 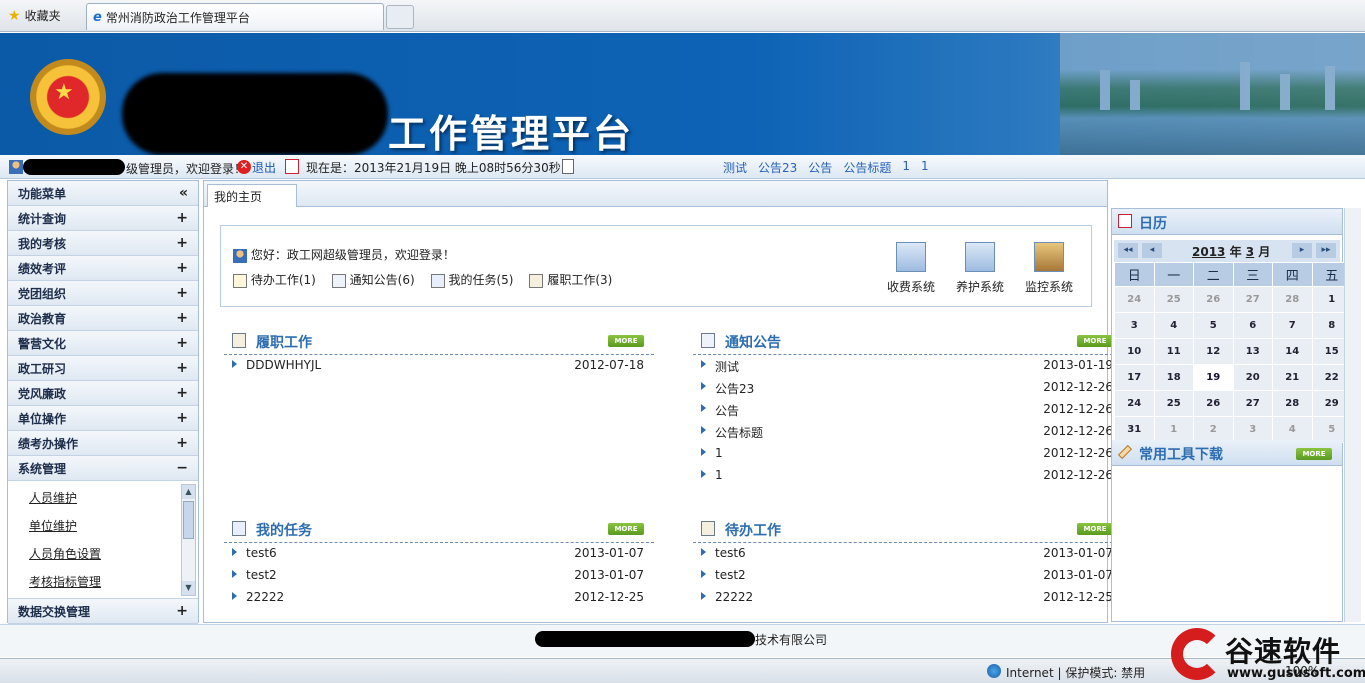 I want to click on scroll-thumb, so click(x=188, y=520).